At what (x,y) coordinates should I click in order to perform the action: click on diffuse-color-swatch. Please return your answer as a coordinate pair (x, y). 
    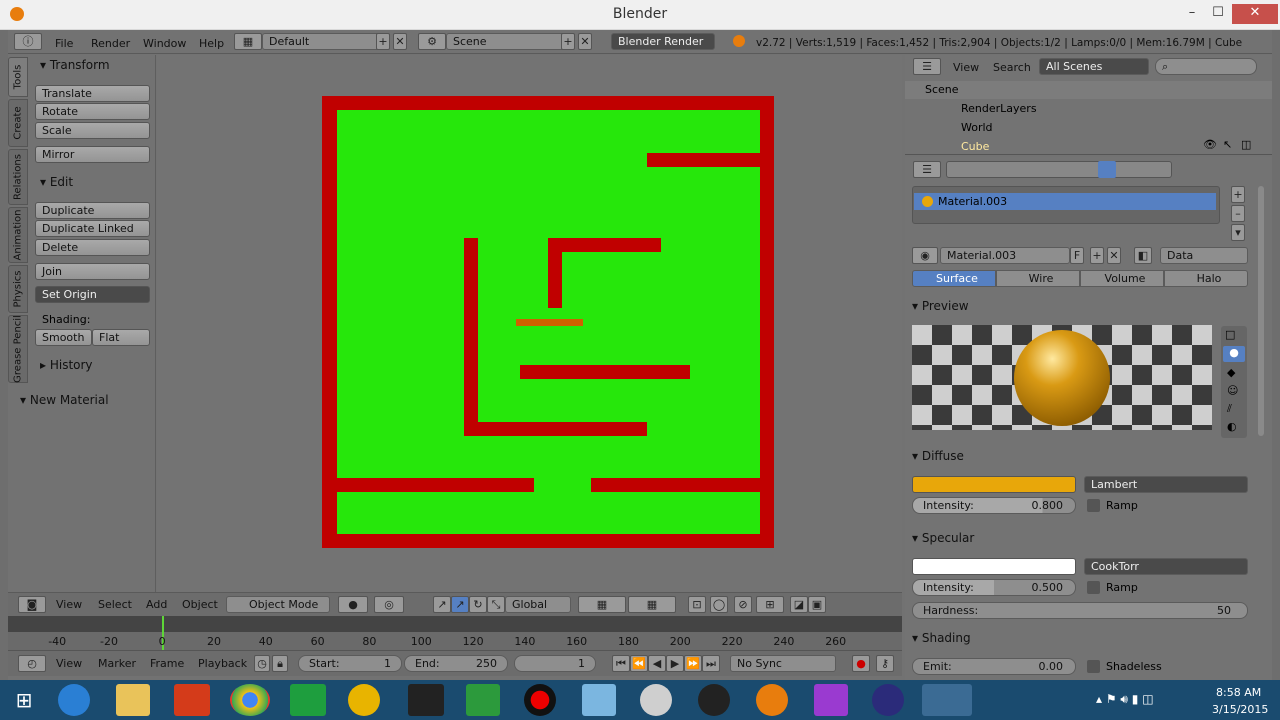
    Looking at the image, I should click on (994, 484).